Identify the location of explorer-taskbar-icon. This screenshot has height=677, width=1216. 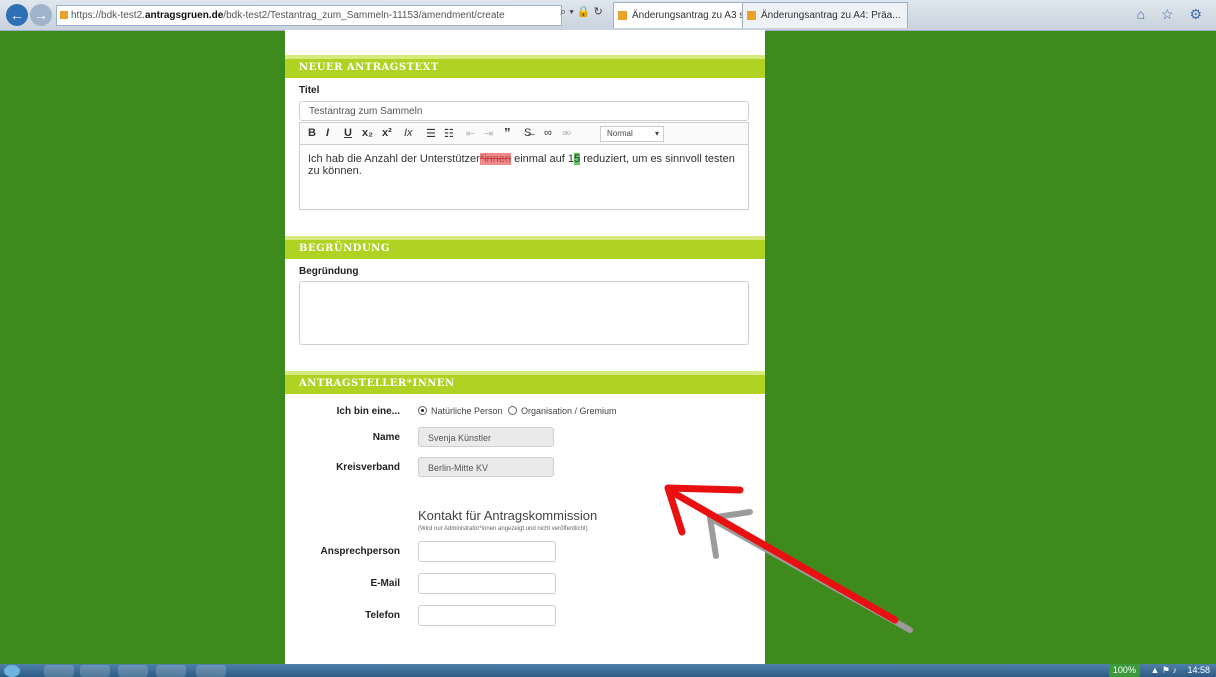
(59, 671).